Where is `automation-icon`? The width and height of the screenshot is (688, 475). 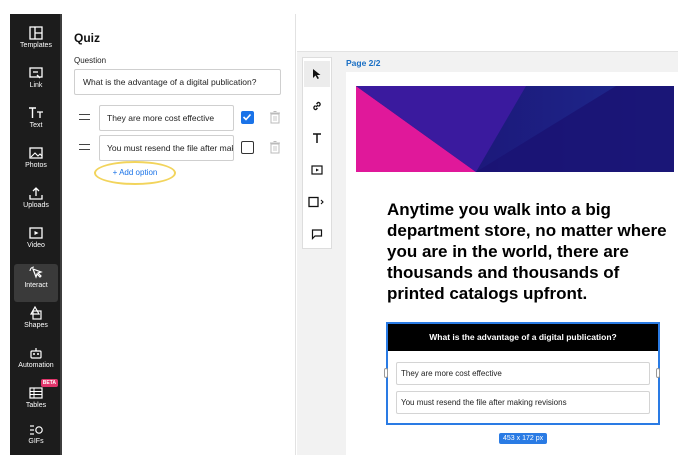
automation-icon is located at coordinates (36, 353).